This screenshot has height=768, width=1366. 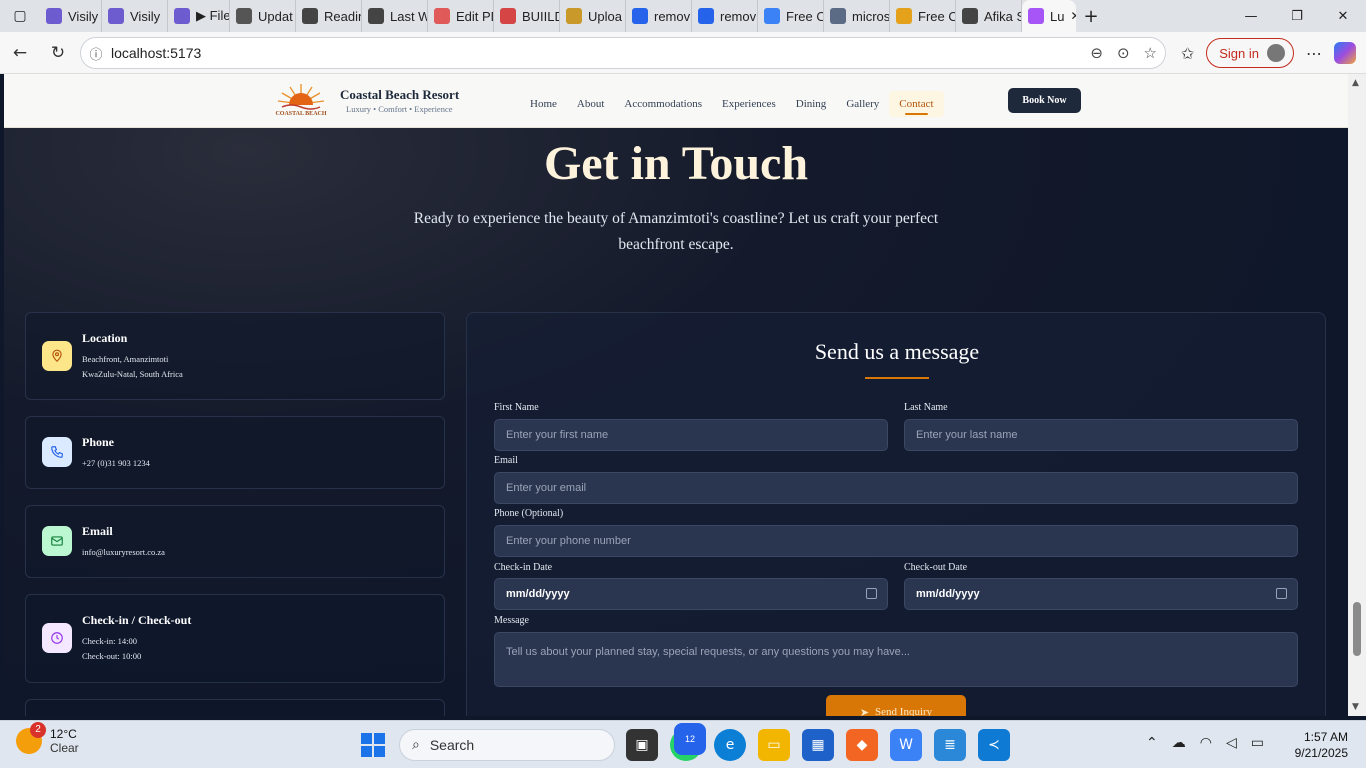 I want to click on edge-icon: e, so click(x=730, y=745).